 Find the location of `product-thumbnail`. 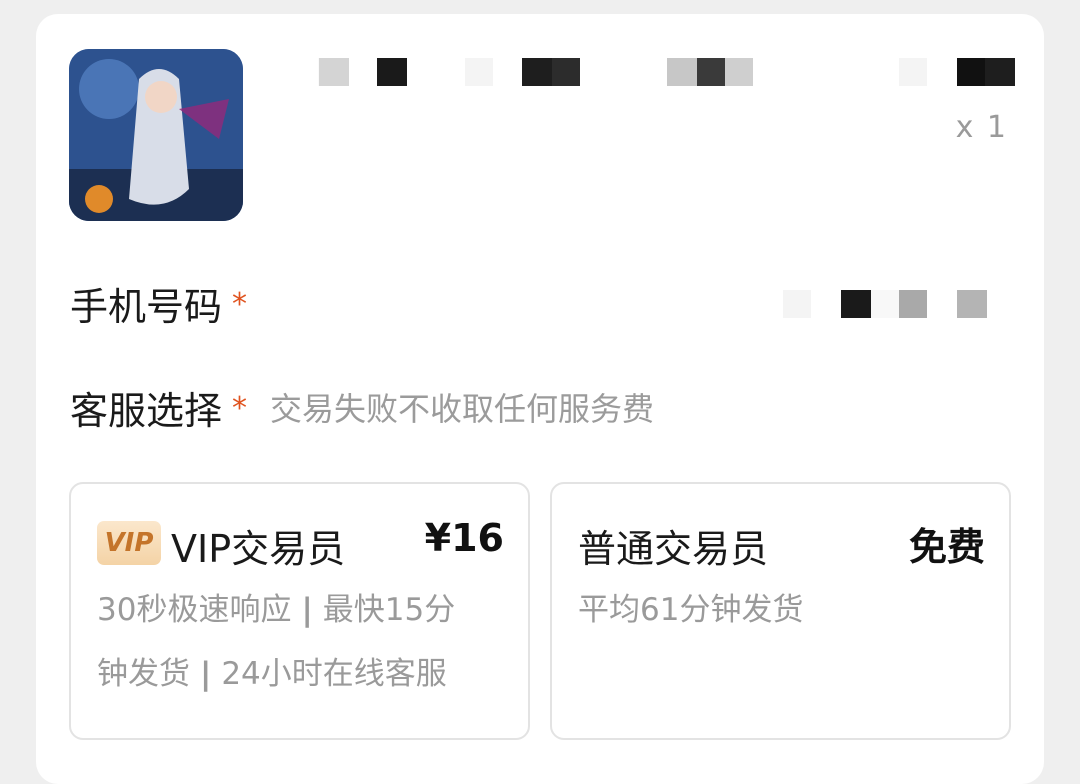

product-thumbnail is located at coordinates (156, 135).